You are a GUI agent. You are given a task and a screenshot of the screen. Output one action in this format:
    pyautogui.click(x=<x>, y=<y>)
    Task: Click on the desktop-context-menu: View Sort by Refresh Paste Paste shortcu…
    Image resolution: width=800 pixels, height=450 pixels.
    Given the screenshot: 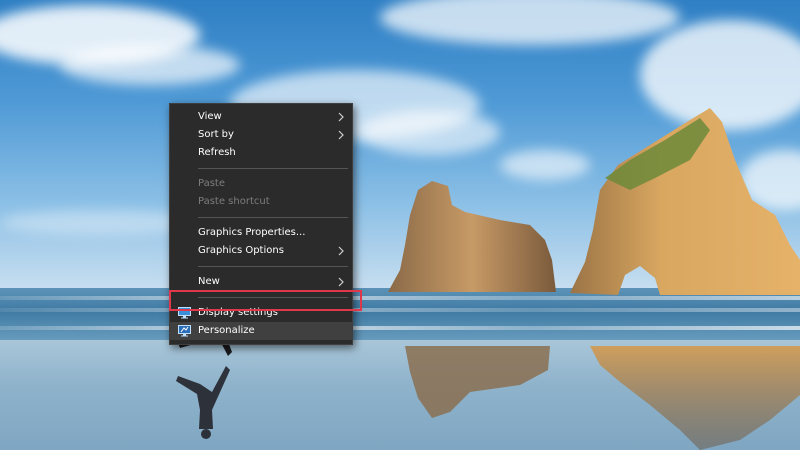 What is the action you would take?
    pyautogui.click(x=261, y=224)
    